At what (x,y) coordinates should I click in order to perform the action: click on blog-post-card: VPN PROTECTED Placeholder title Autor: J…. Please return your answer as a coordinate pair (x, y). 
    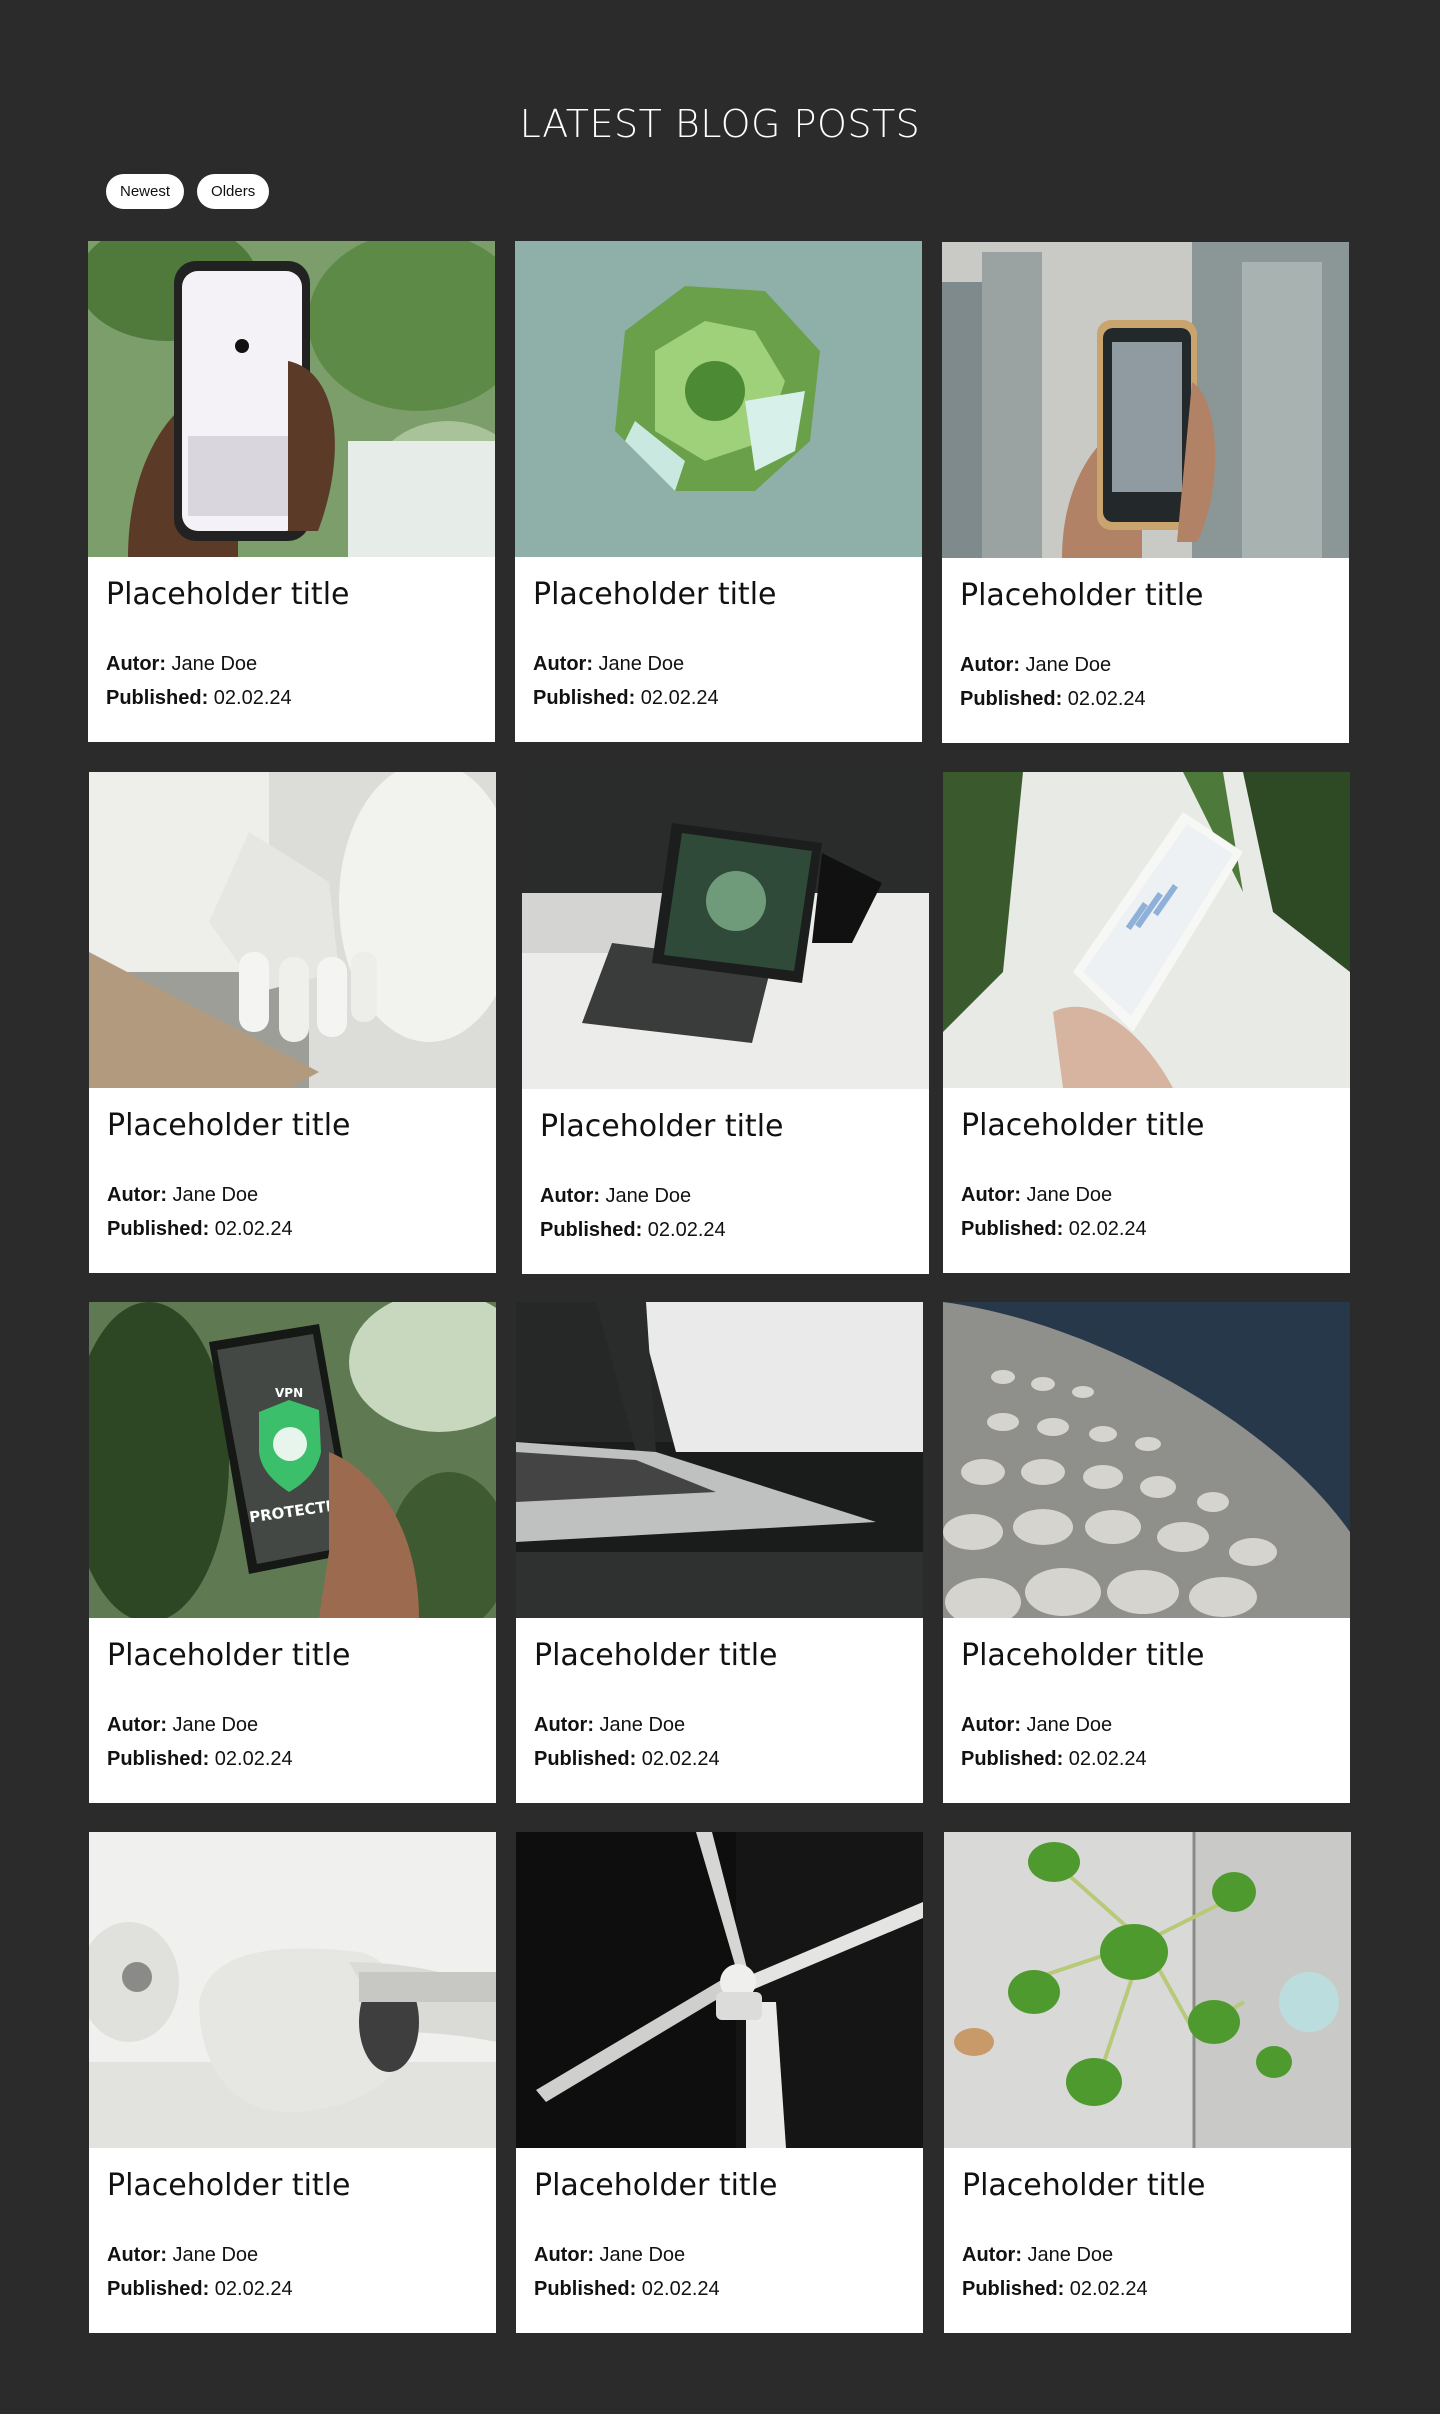
    Looking at the image, I should click on (292, 1552).